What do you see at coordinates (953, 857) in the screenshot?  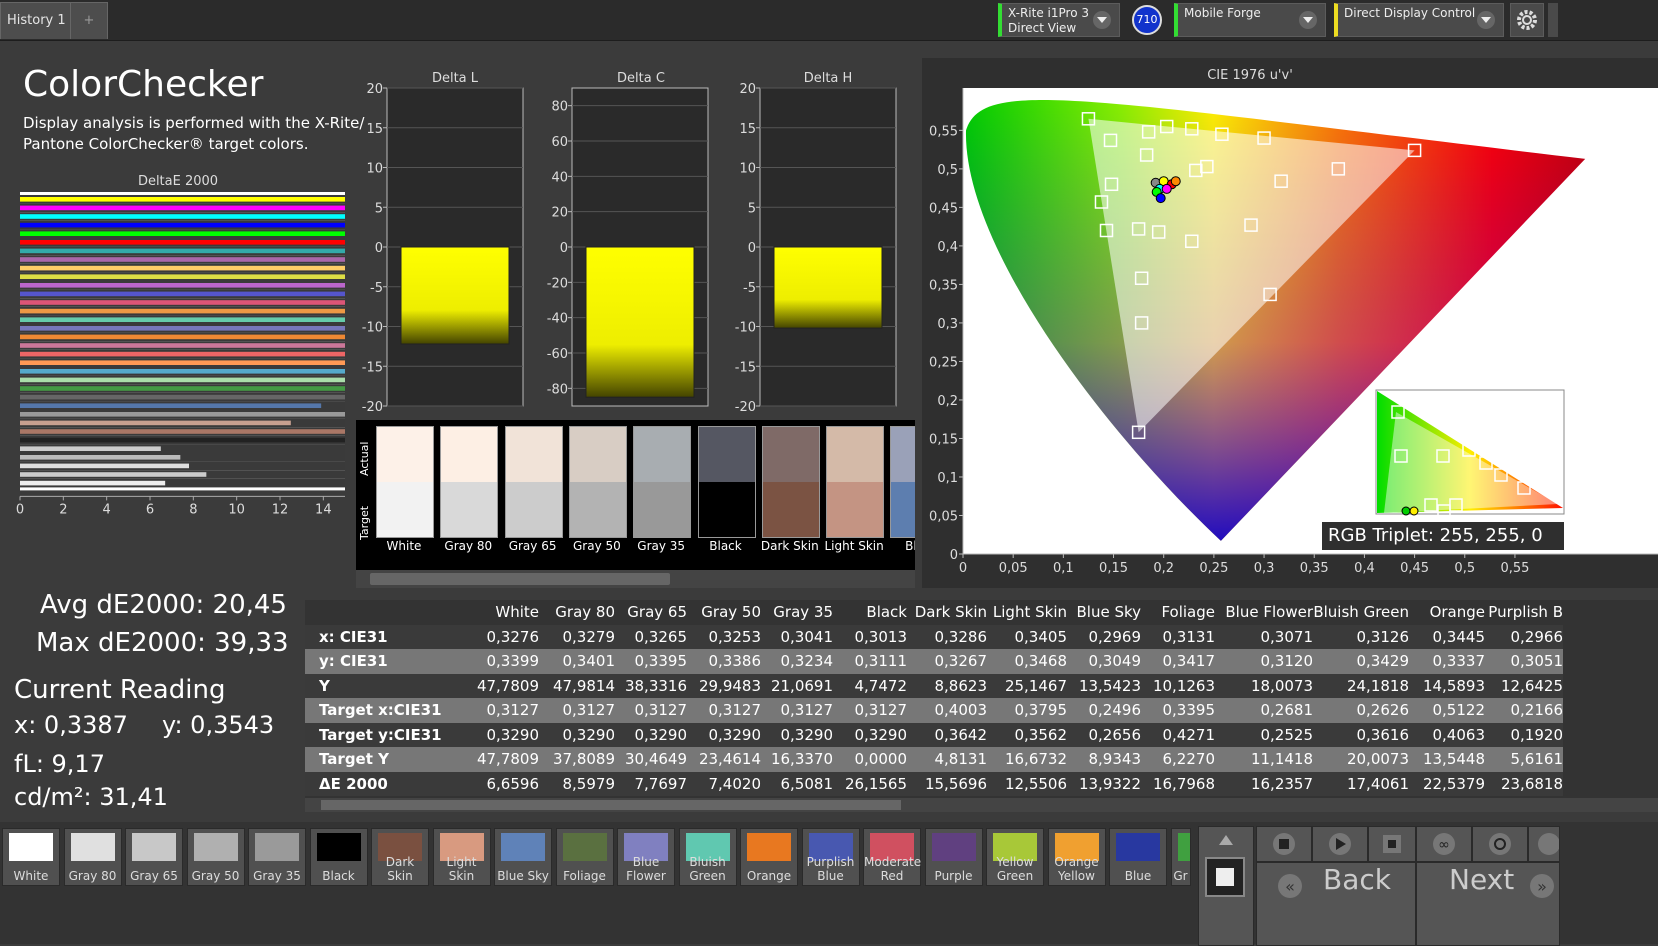 I see `swatch-button: Purple` at bounding box center [953, 857].